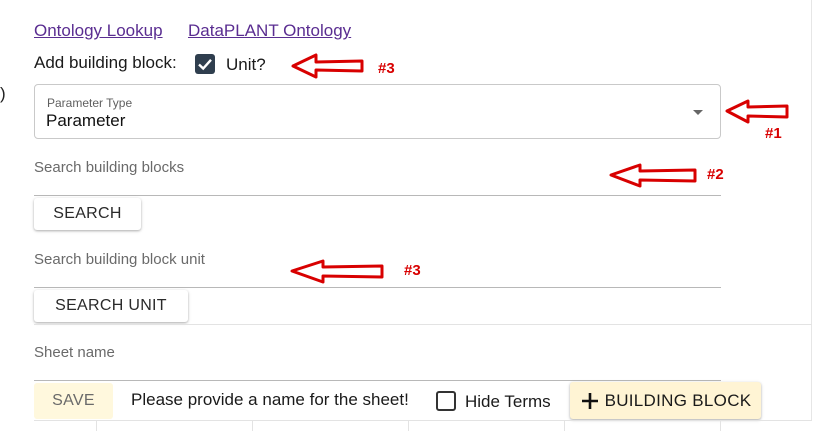  Describe the element at coordinates (87, 214) in the screenshot. I see `search-button: SEARCH` at that location.